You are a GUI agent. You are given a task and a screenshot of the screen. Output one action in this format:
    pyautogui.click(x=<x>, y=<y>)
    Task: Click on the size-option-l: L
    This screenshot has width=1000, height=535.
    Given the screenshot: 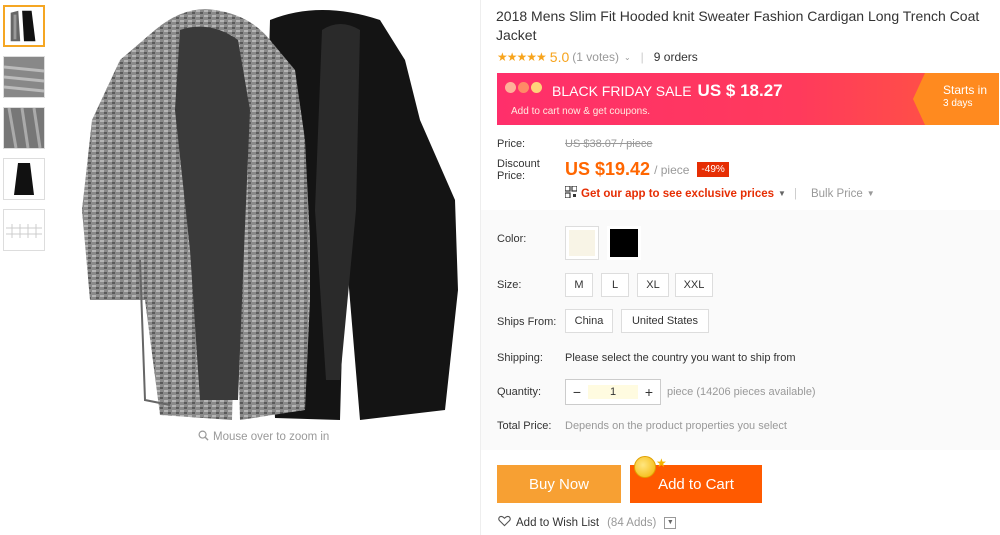 What is the action you would take?
    pyautogui.click(x=615, y=285)
    